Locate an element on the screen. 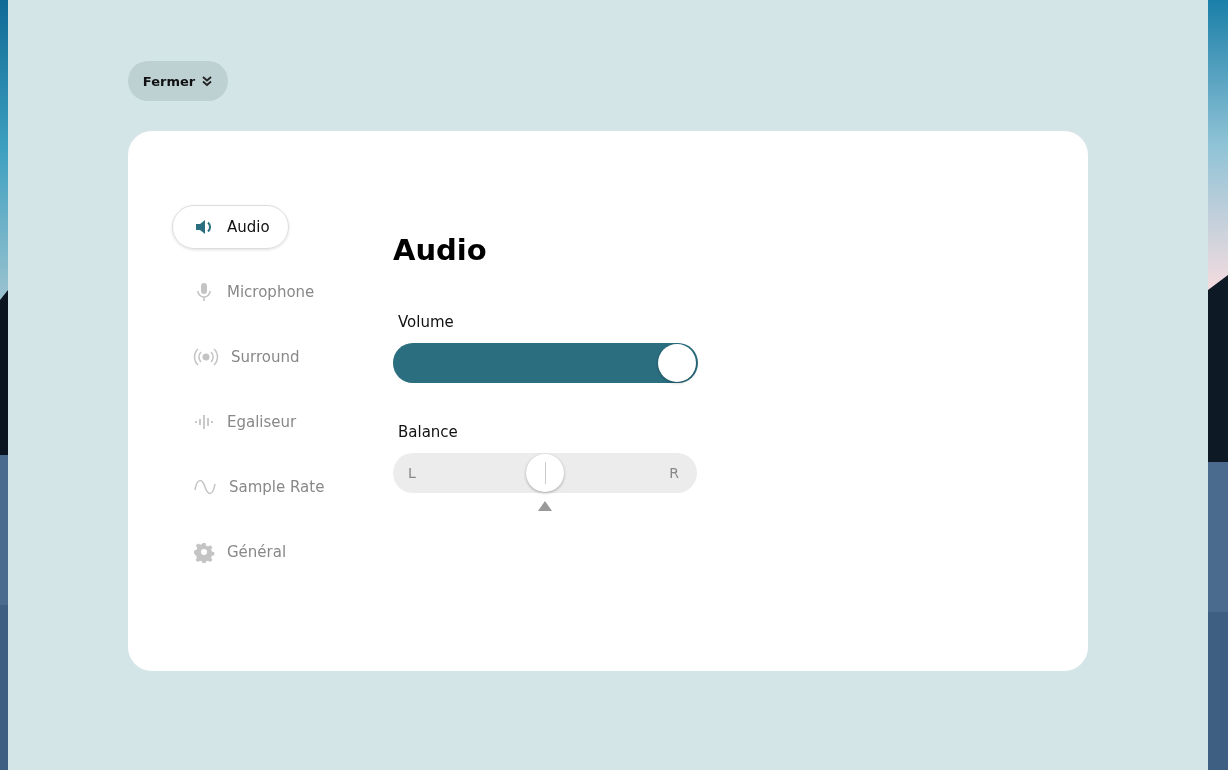 The image size is (1228, 770). broadcast-icon is located at coordinates (206, 357).